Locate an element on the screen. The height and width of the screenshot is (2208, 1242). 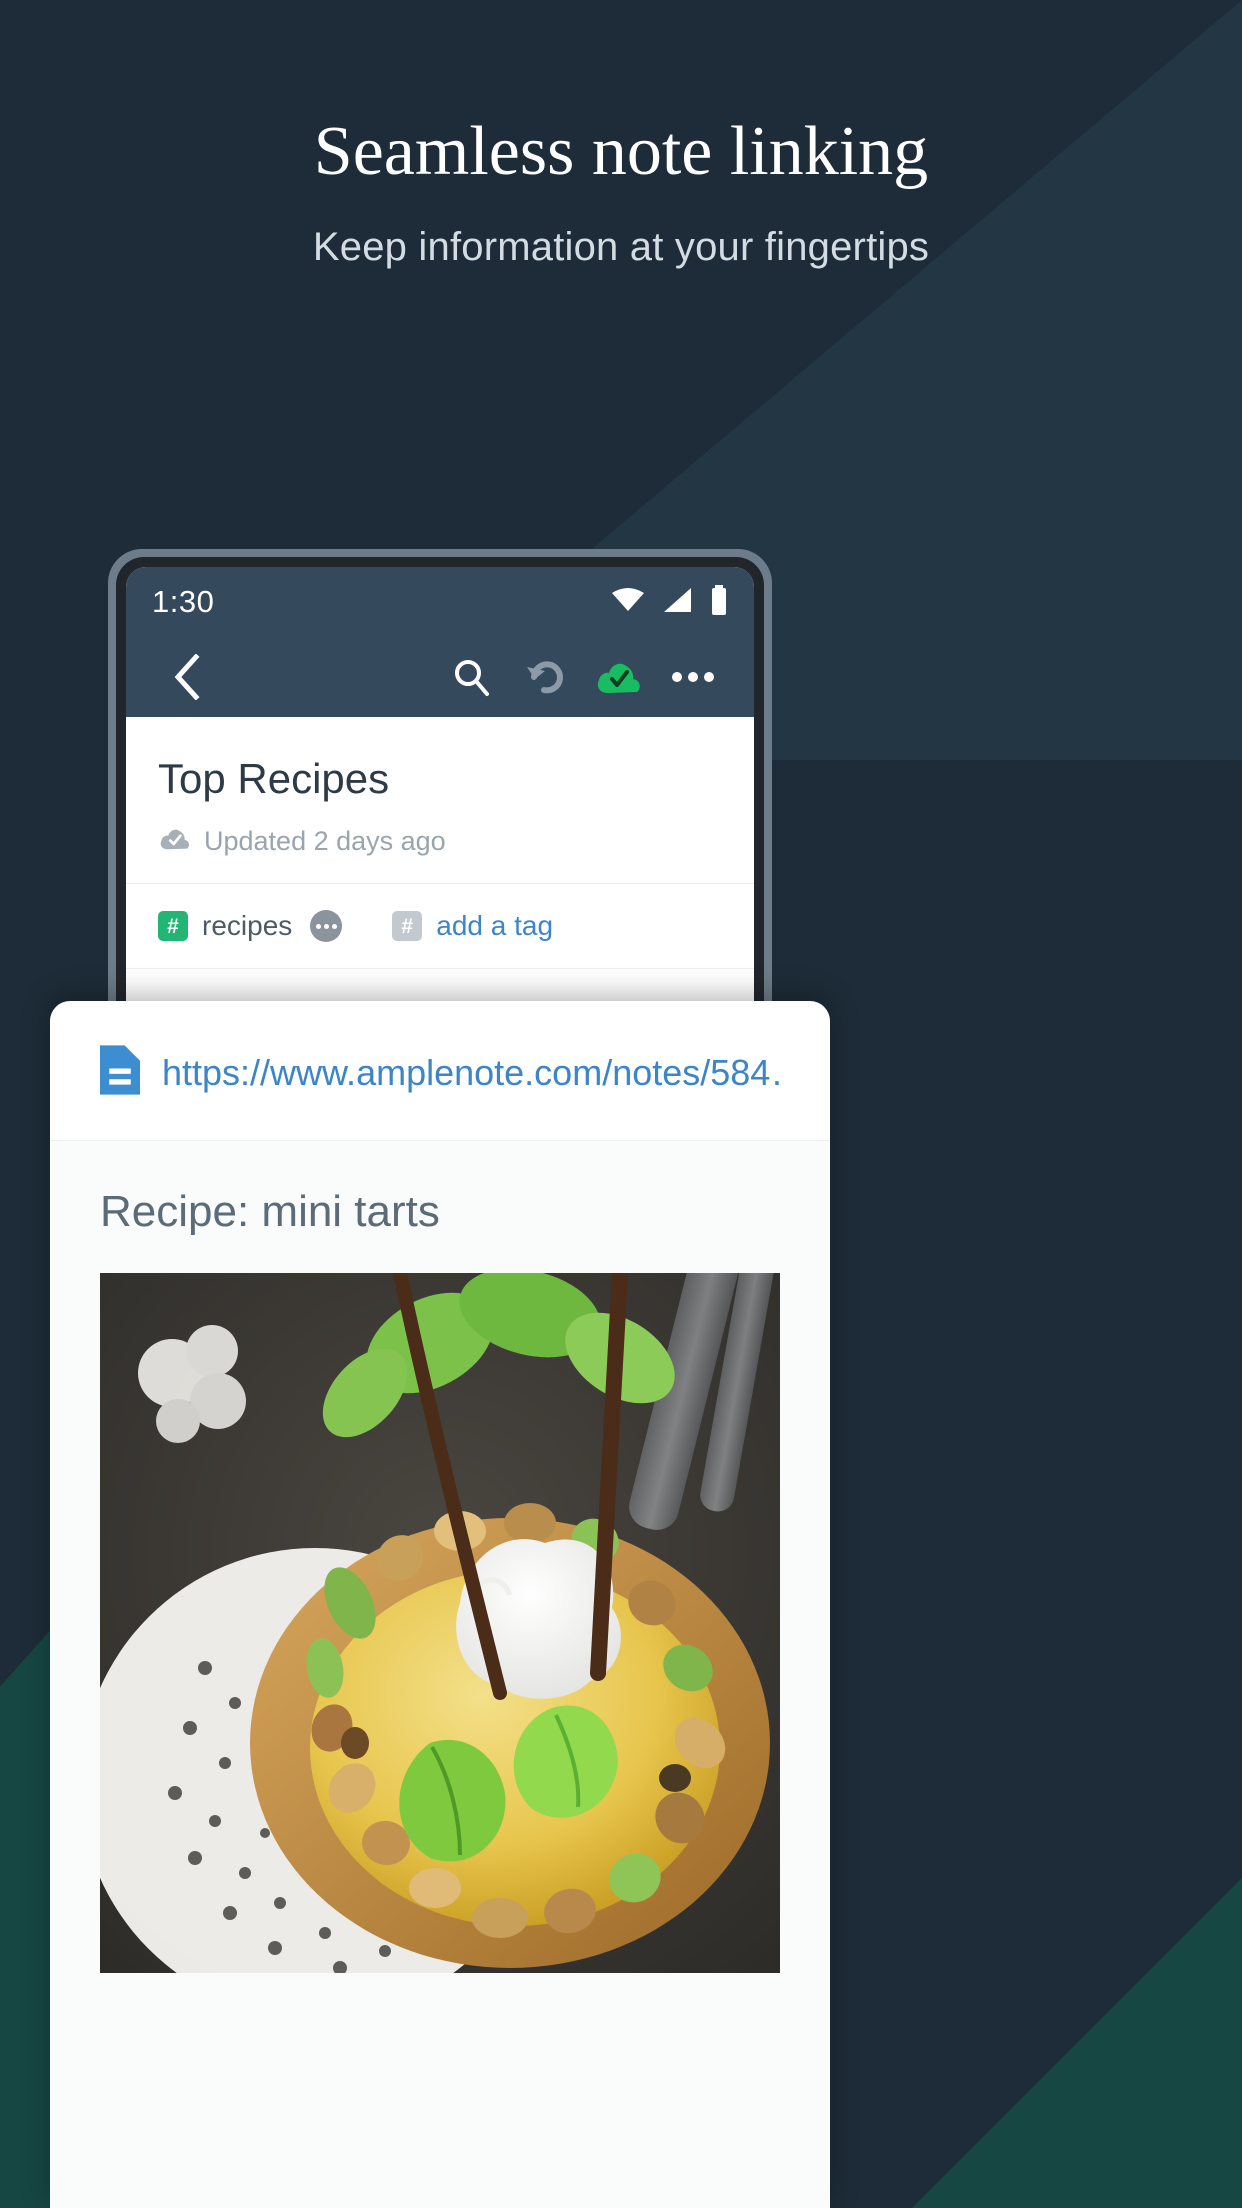
tag-label-recipes: recipes is located at coordinates (247, 926).